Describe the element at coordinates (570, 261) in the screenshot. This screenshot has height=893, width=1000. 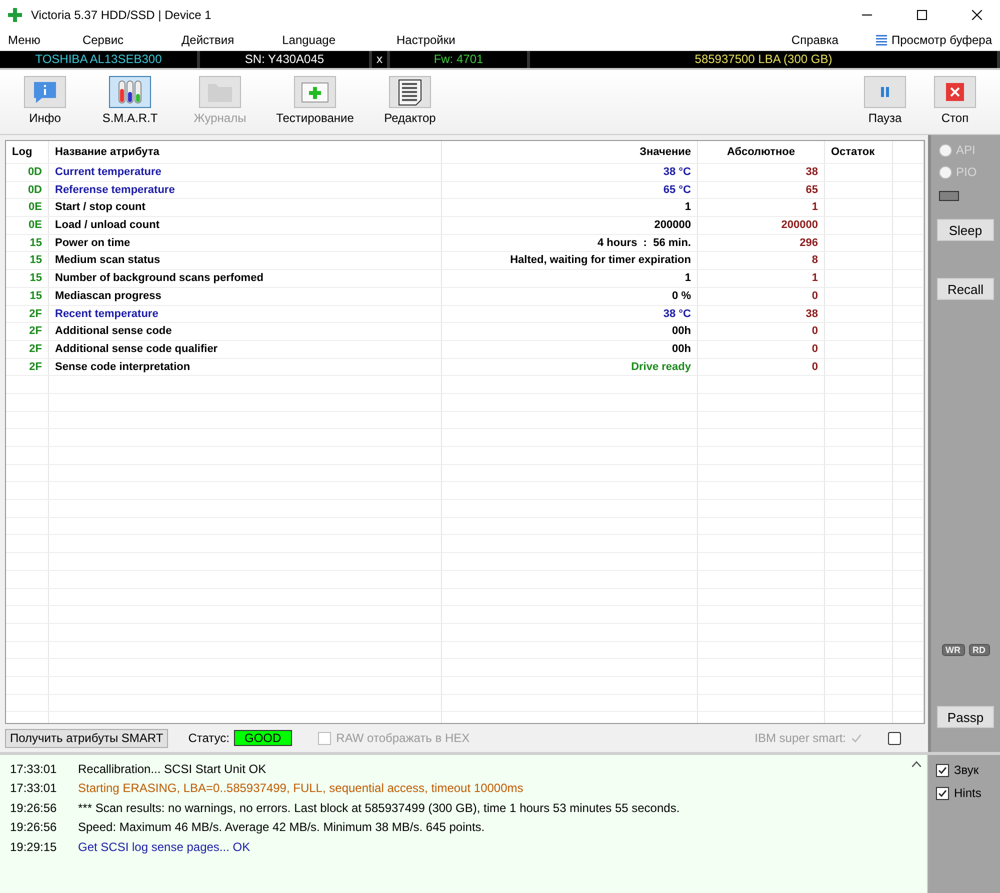
I see `value-cell: Halted, waiting for timer expiration` at that location.